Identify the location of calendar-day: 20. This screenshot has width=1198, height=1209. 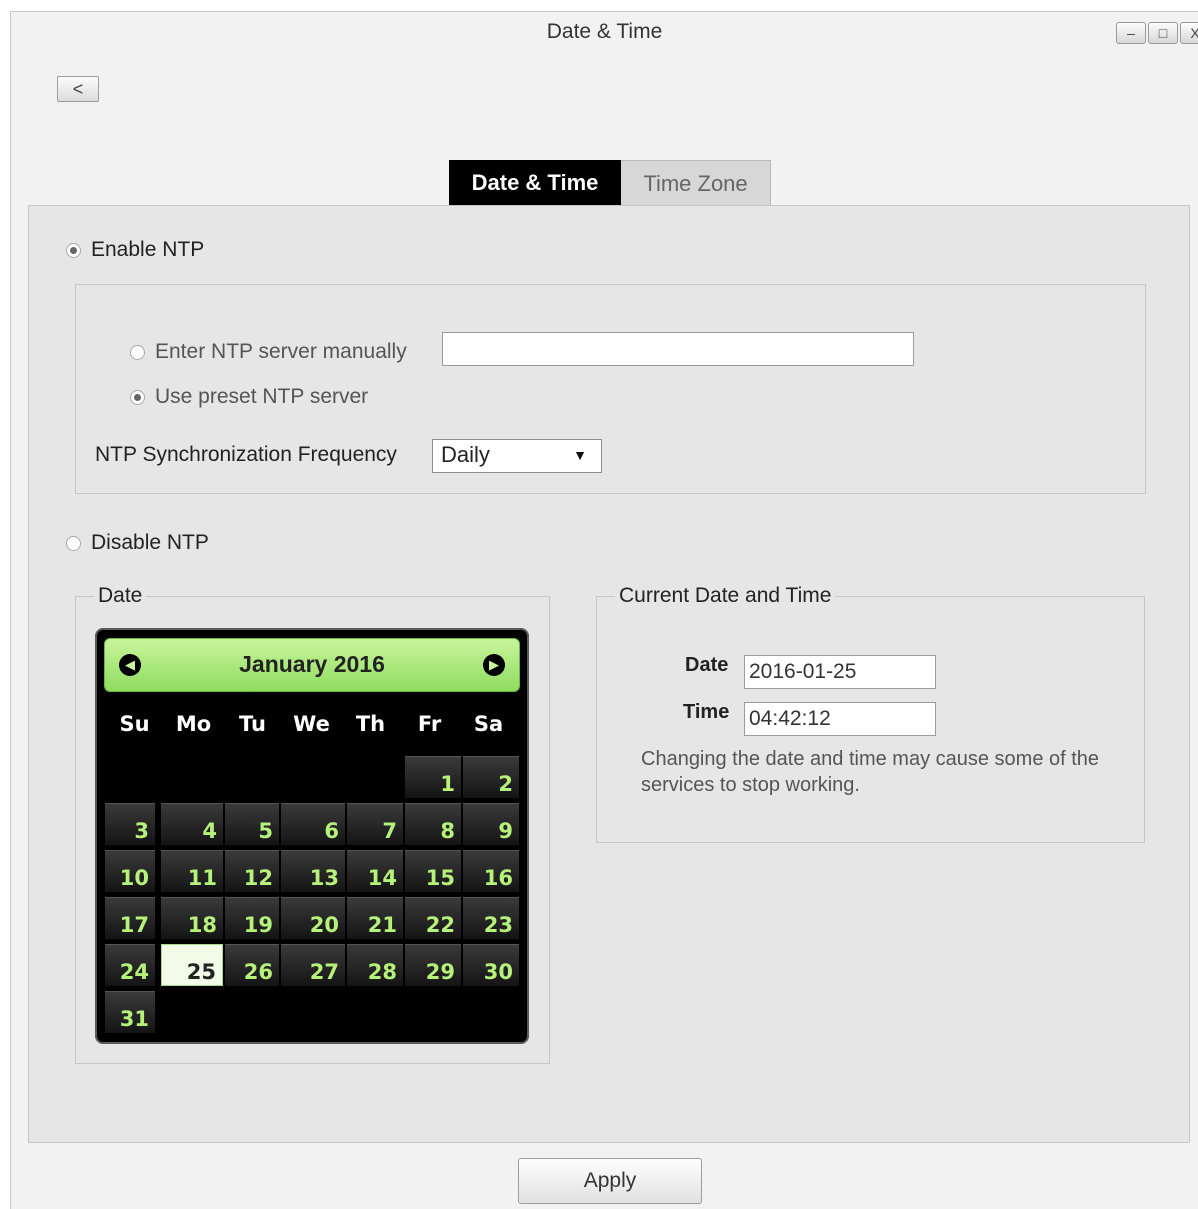
(313, 918).